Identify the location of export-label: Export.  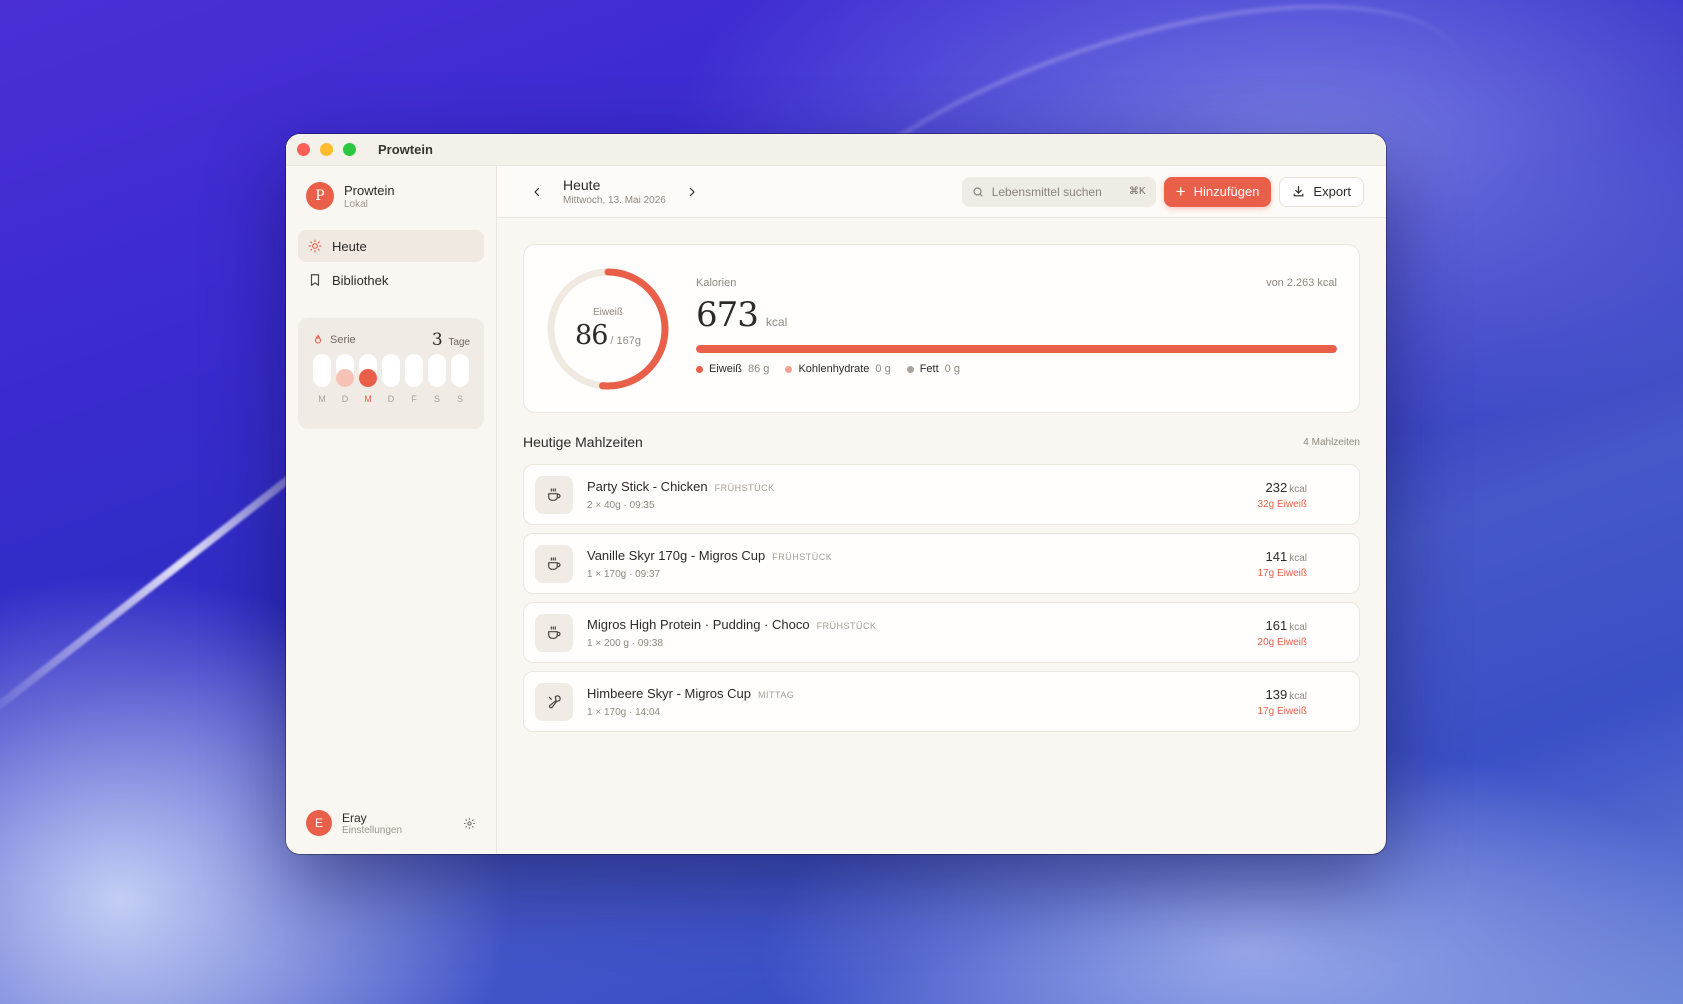
(1332, 191).